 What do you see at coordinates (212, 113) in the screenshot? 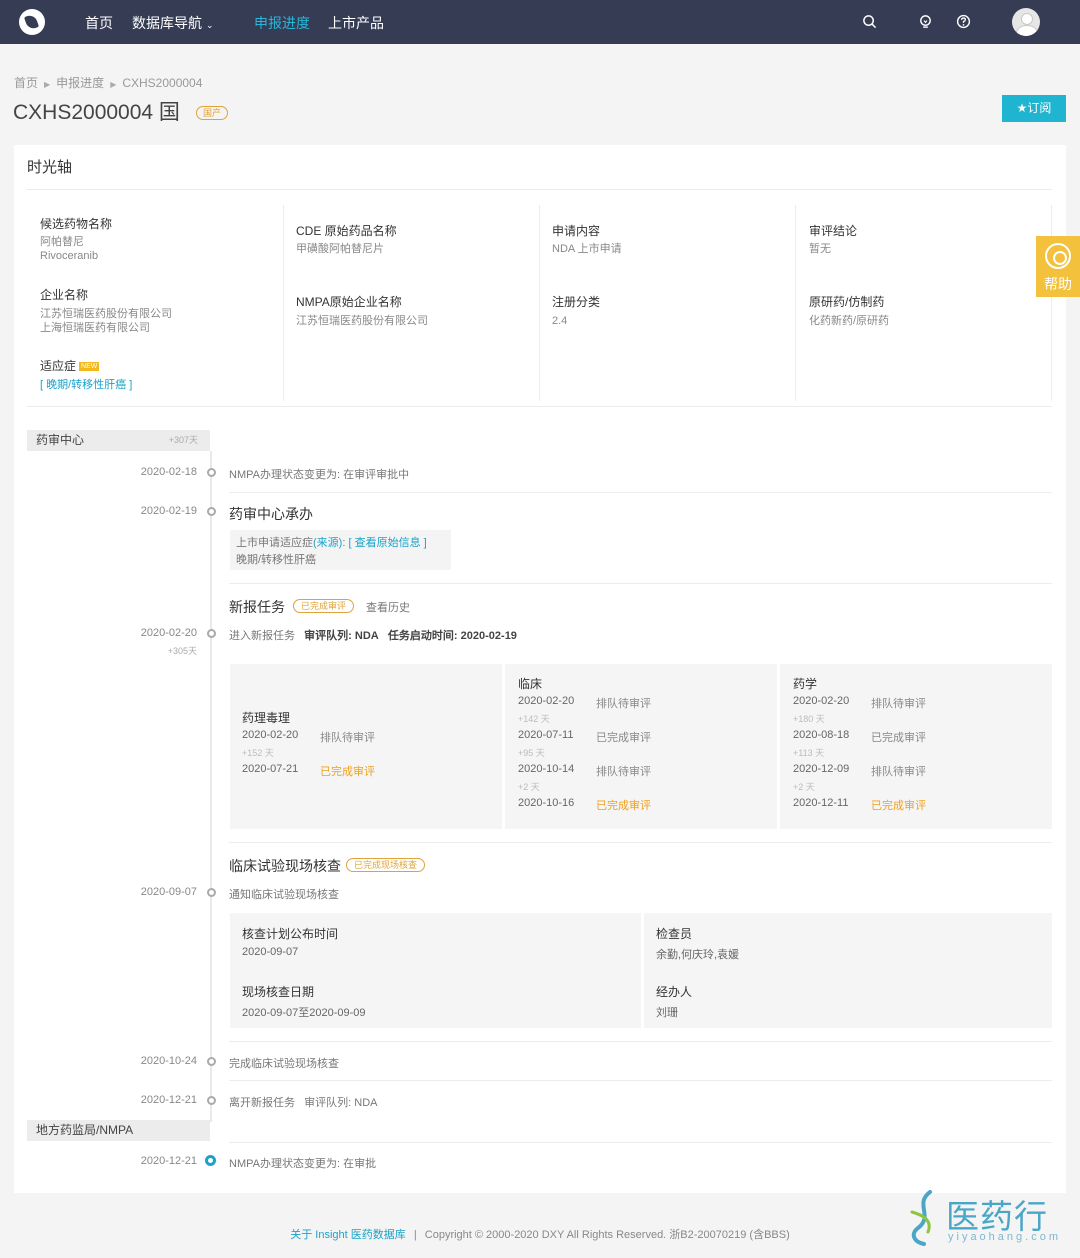
I see `domestic-badge: 国产` at bounding box center [212, 113].